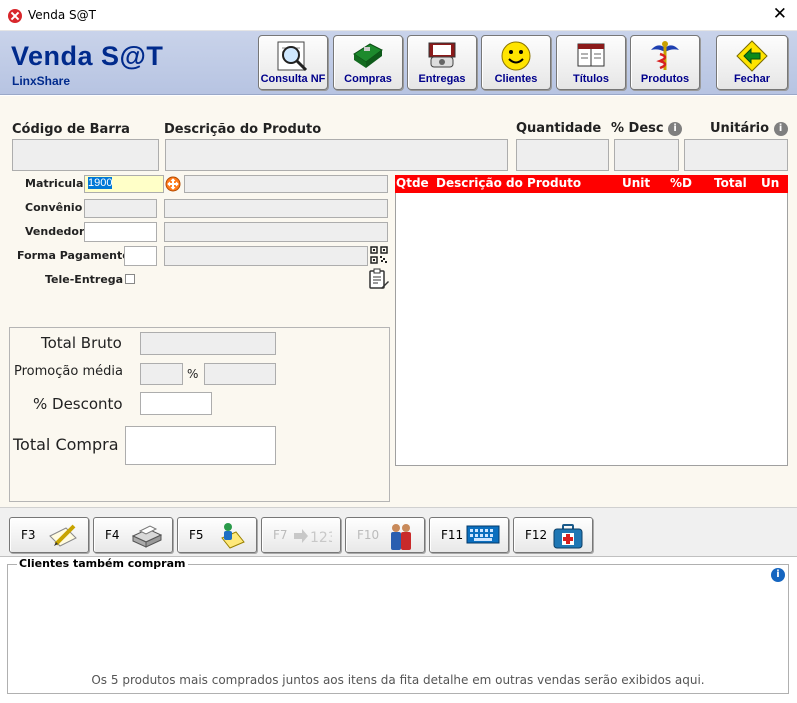  What do you see at coordinates (442, 55) in the screenshot?
I see `book-phone-icon` at bounding box center [442, 55].